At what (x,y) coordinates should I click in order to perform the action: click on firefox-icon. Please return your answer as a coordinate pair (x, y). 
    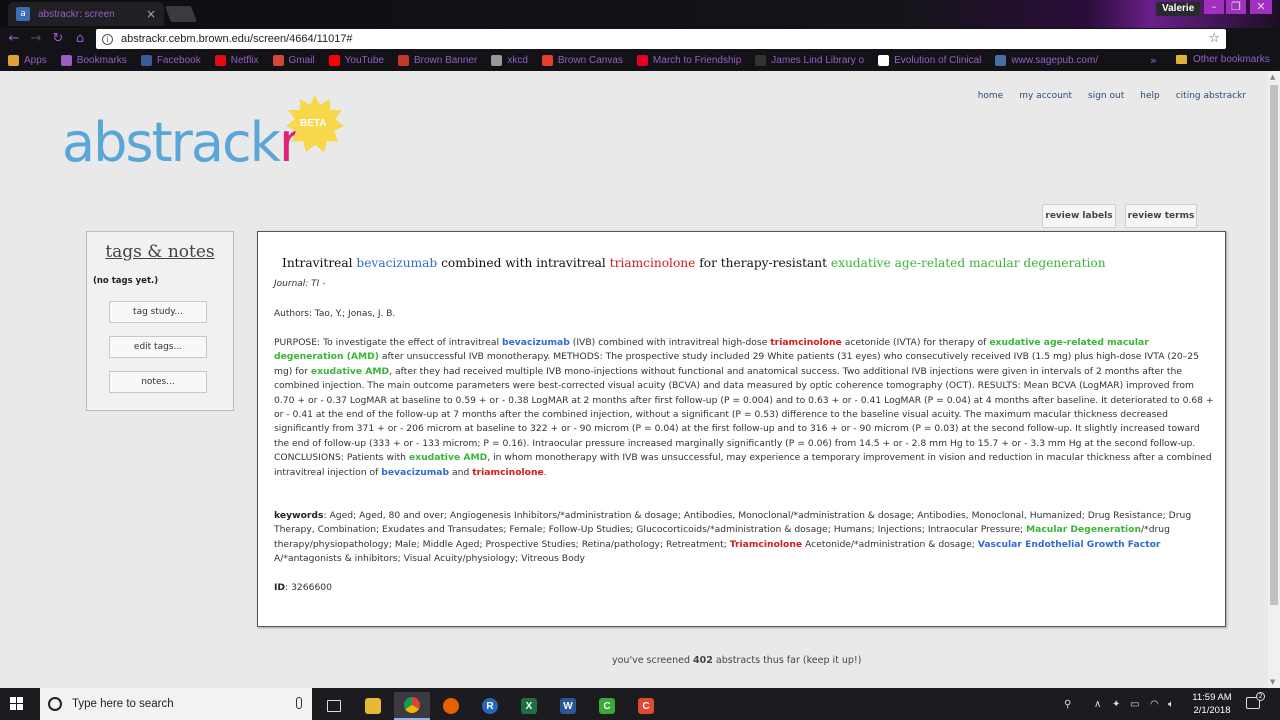
    Looking at the image, I should click on (451, 706).